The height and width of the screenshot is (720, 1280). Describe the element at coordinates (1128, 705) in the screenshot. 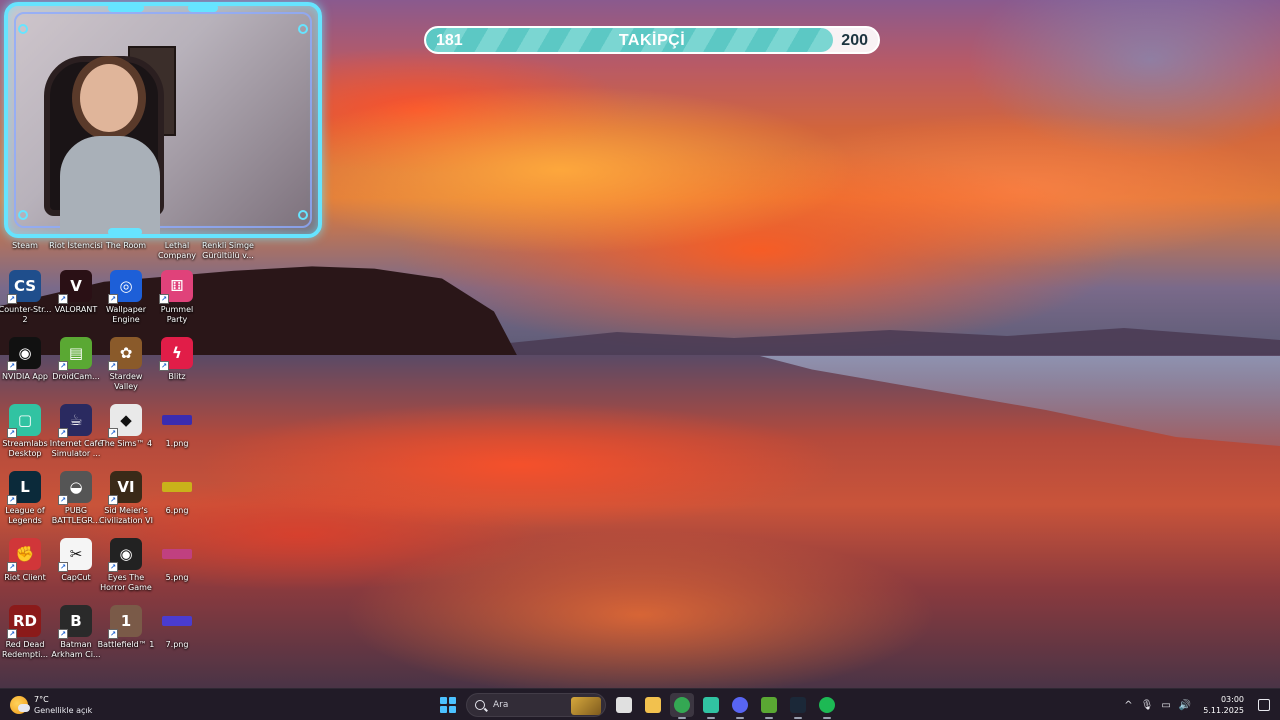

I see `chevron-up-icon: ^` at that location.